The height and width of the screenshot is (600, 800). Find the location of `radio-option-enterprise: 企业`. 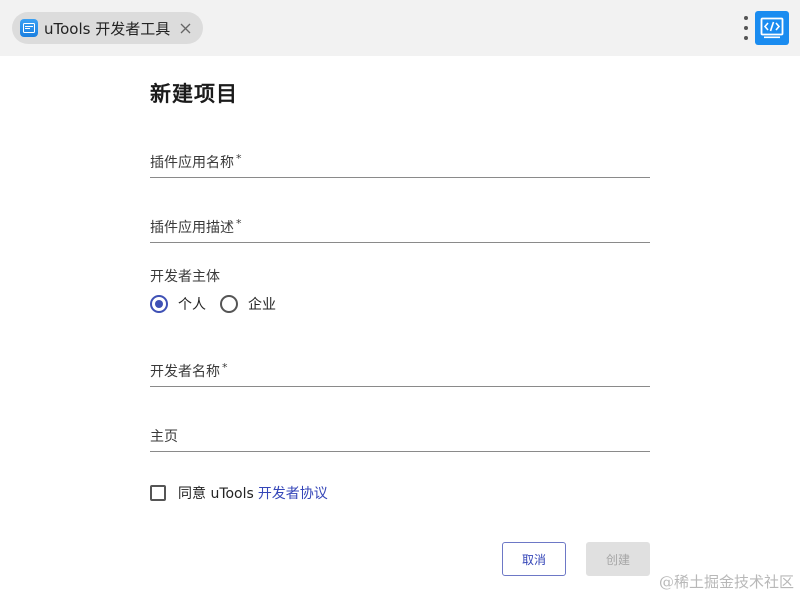

radio-option-enterprise: 企业 is located at coordinates (248, 304).